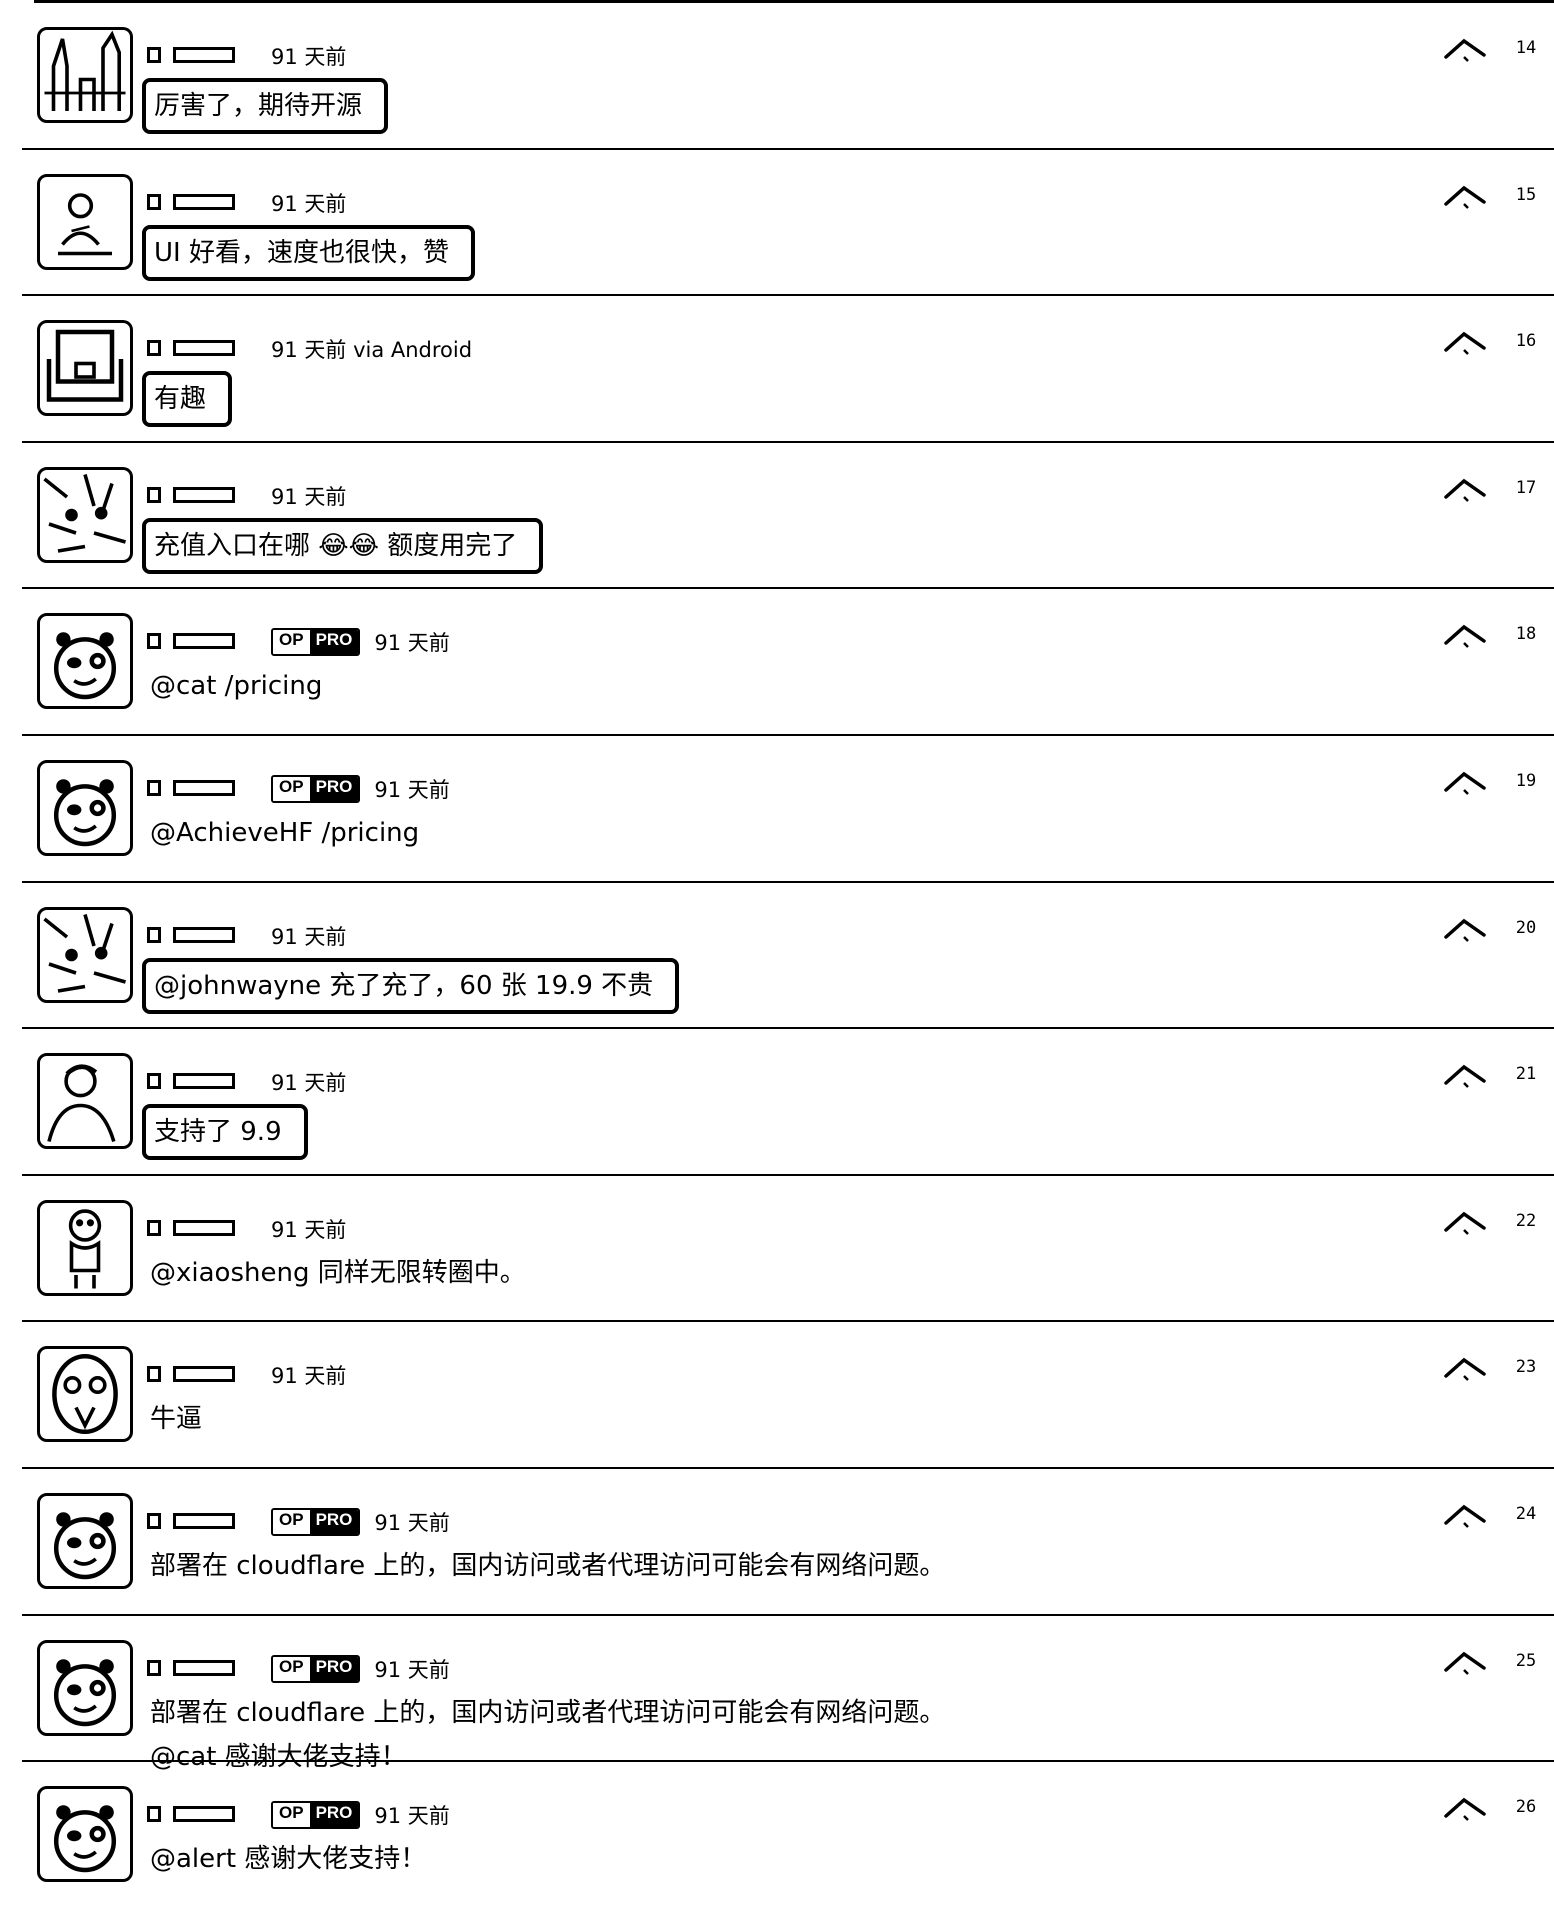 This screenshot has height=1910, width=1554. I want to click on person-avatar, so click(85, 1101).